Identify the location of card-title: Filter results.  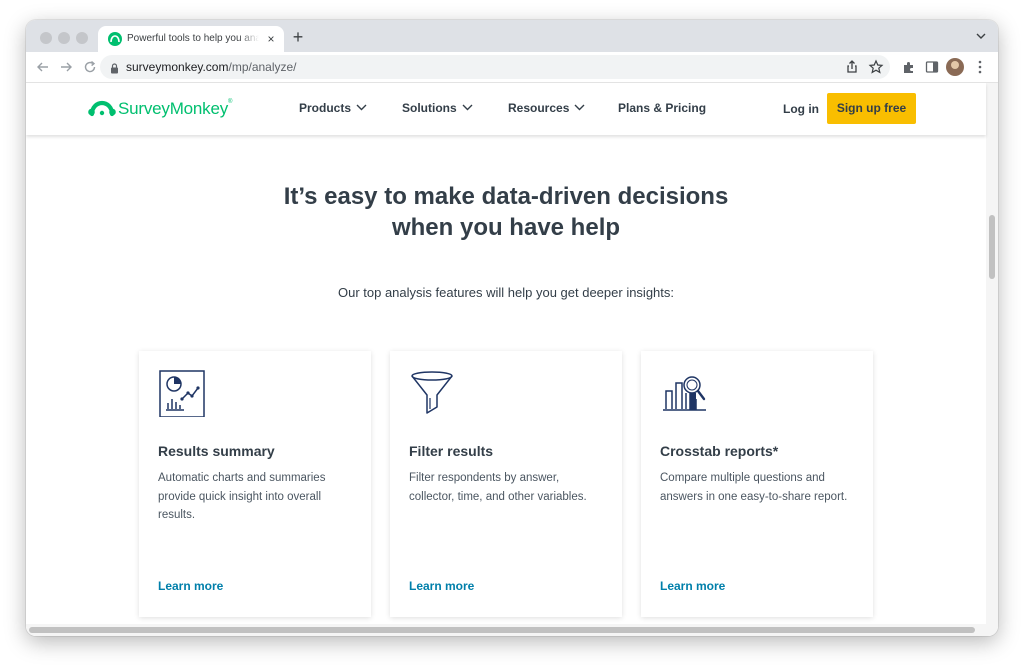
(451, 451).